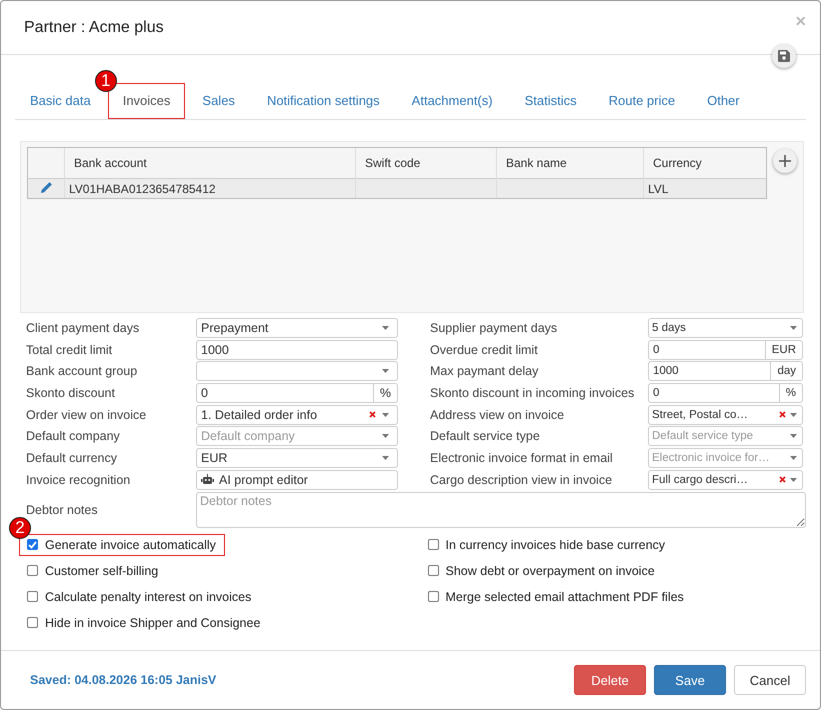  Describe the element at coordinates (533, 393) in the screenshot. I see `field-label: Skonto discount in incoming invoices` at that location.